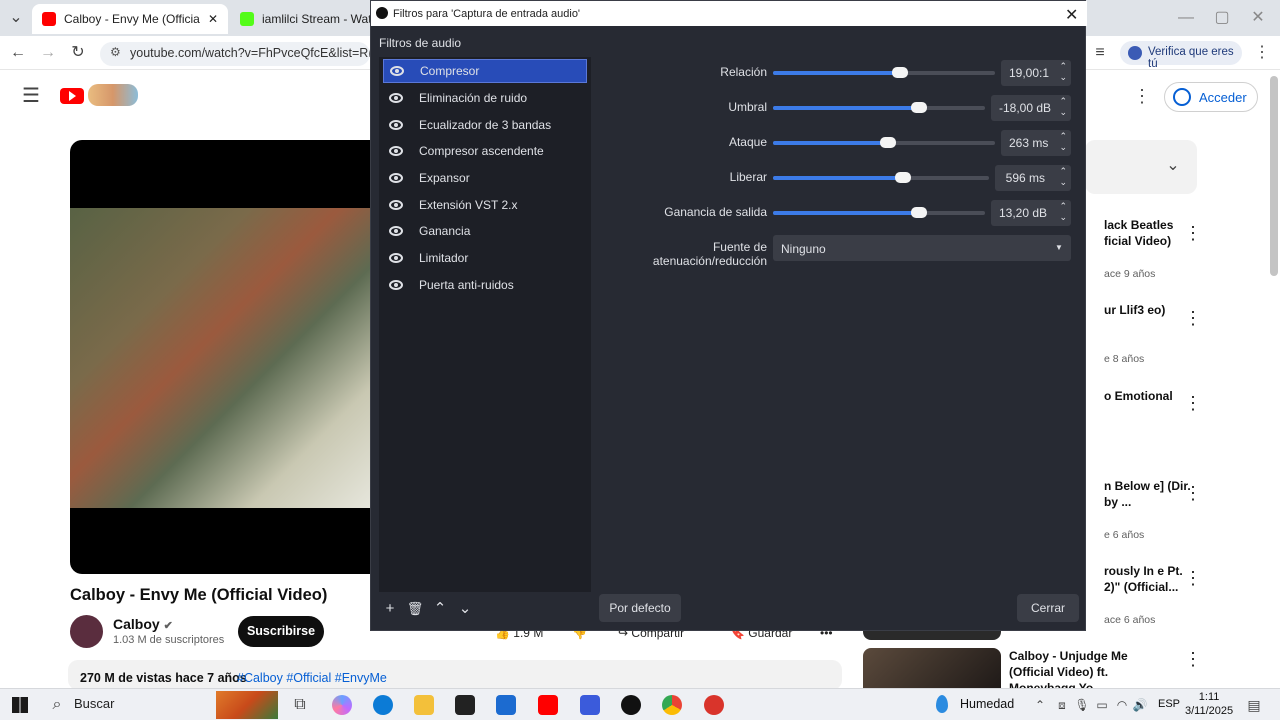 Image resolution: width=1280 pixels, height=720 pixels. I want to click on filter-item-eliminacion-ruido: Eliminación de ruido, so click(485, 98).